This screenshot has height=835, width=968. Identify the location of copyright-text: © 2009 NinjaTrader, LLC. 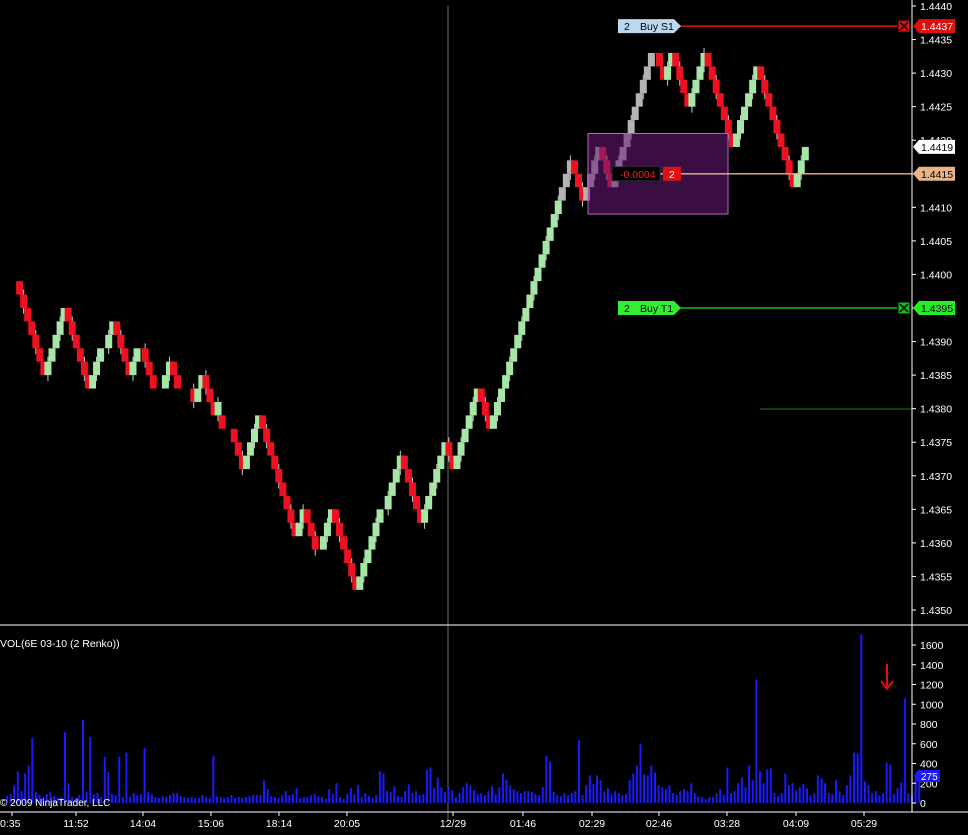
(55, 803).